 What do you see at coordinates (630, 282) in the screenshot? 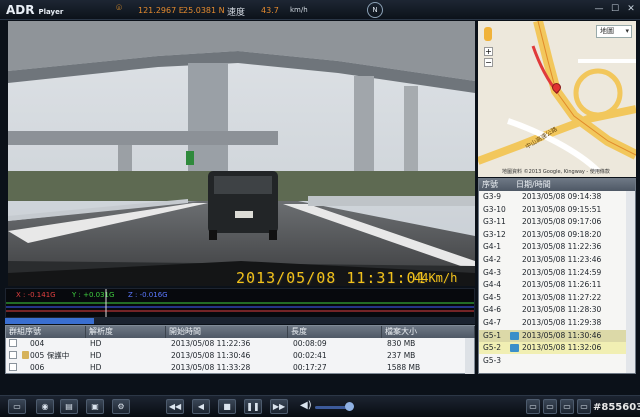
I see `list-scrollbar` at bounding box center [630, 282].